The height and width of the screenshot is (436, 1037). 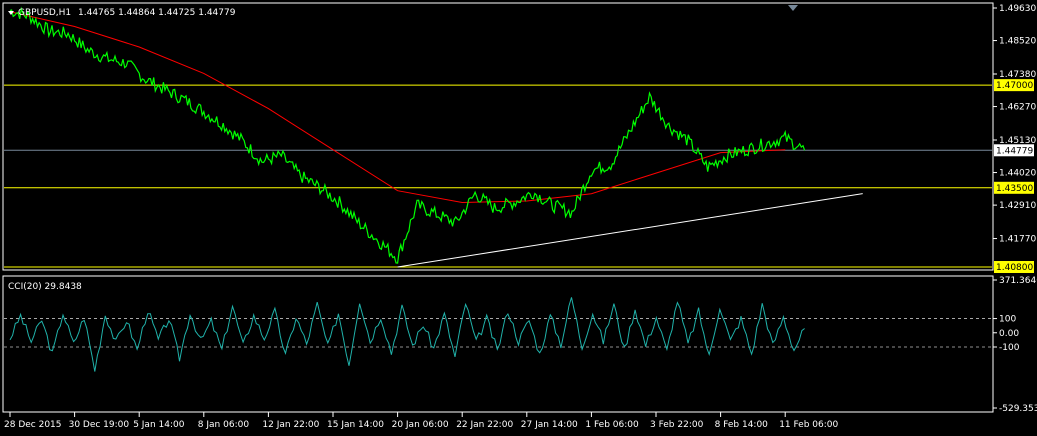 What do you see at coordinates (808, 425) in the screenshot?
I see `x-tick-label: 11 Feb 06:00` at bounding box center [808, 425].